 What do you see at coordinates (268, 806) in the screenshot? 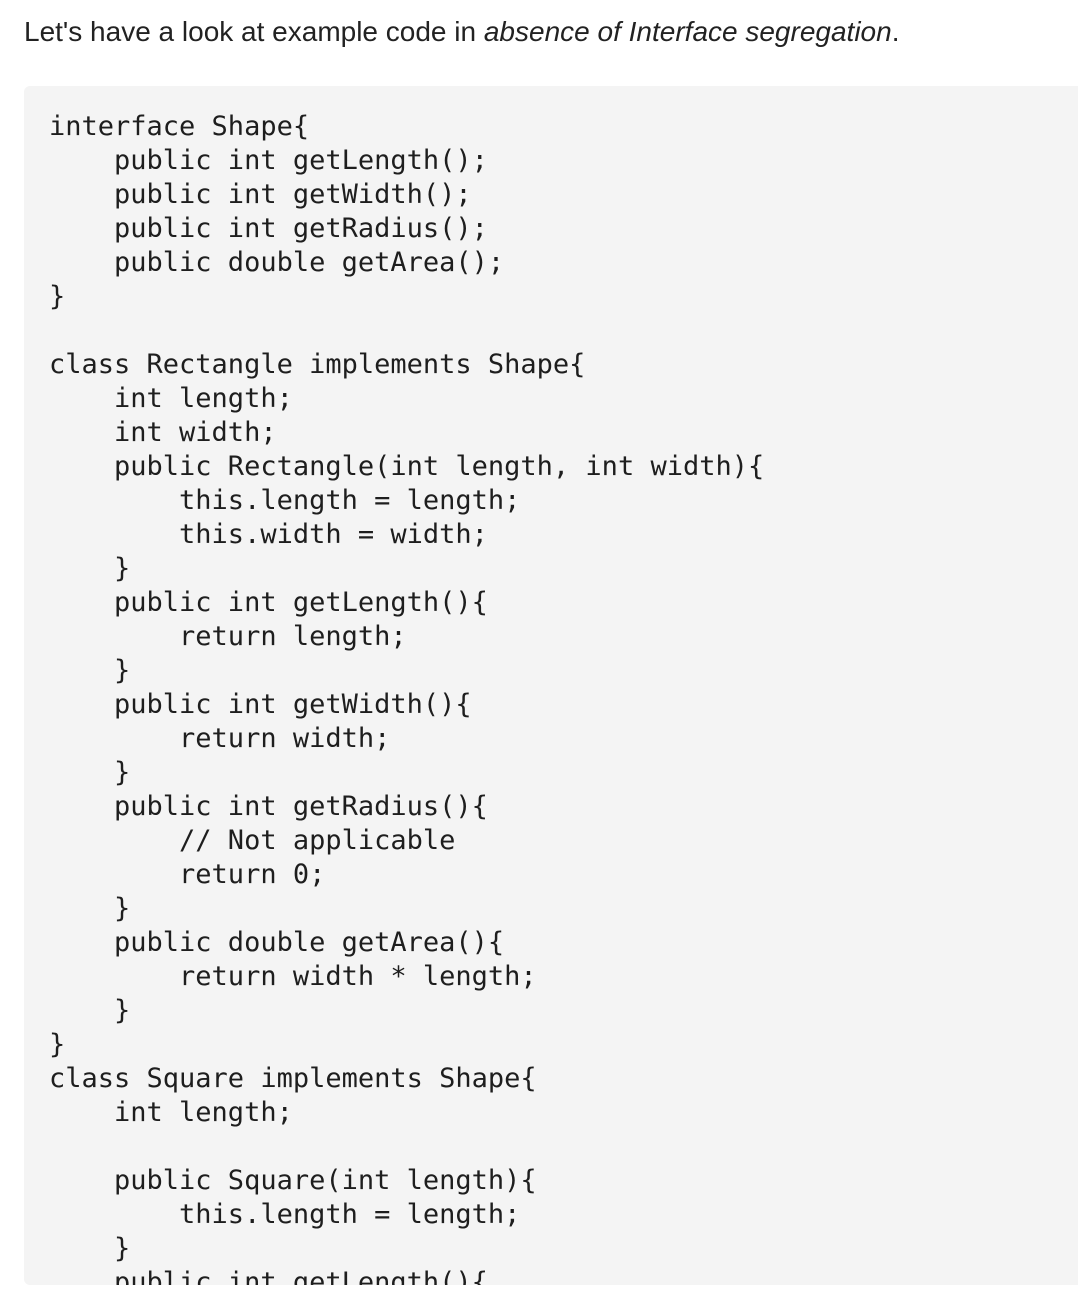
I see `code-line: public int getRadius(){` at bounding box center [268, 806].